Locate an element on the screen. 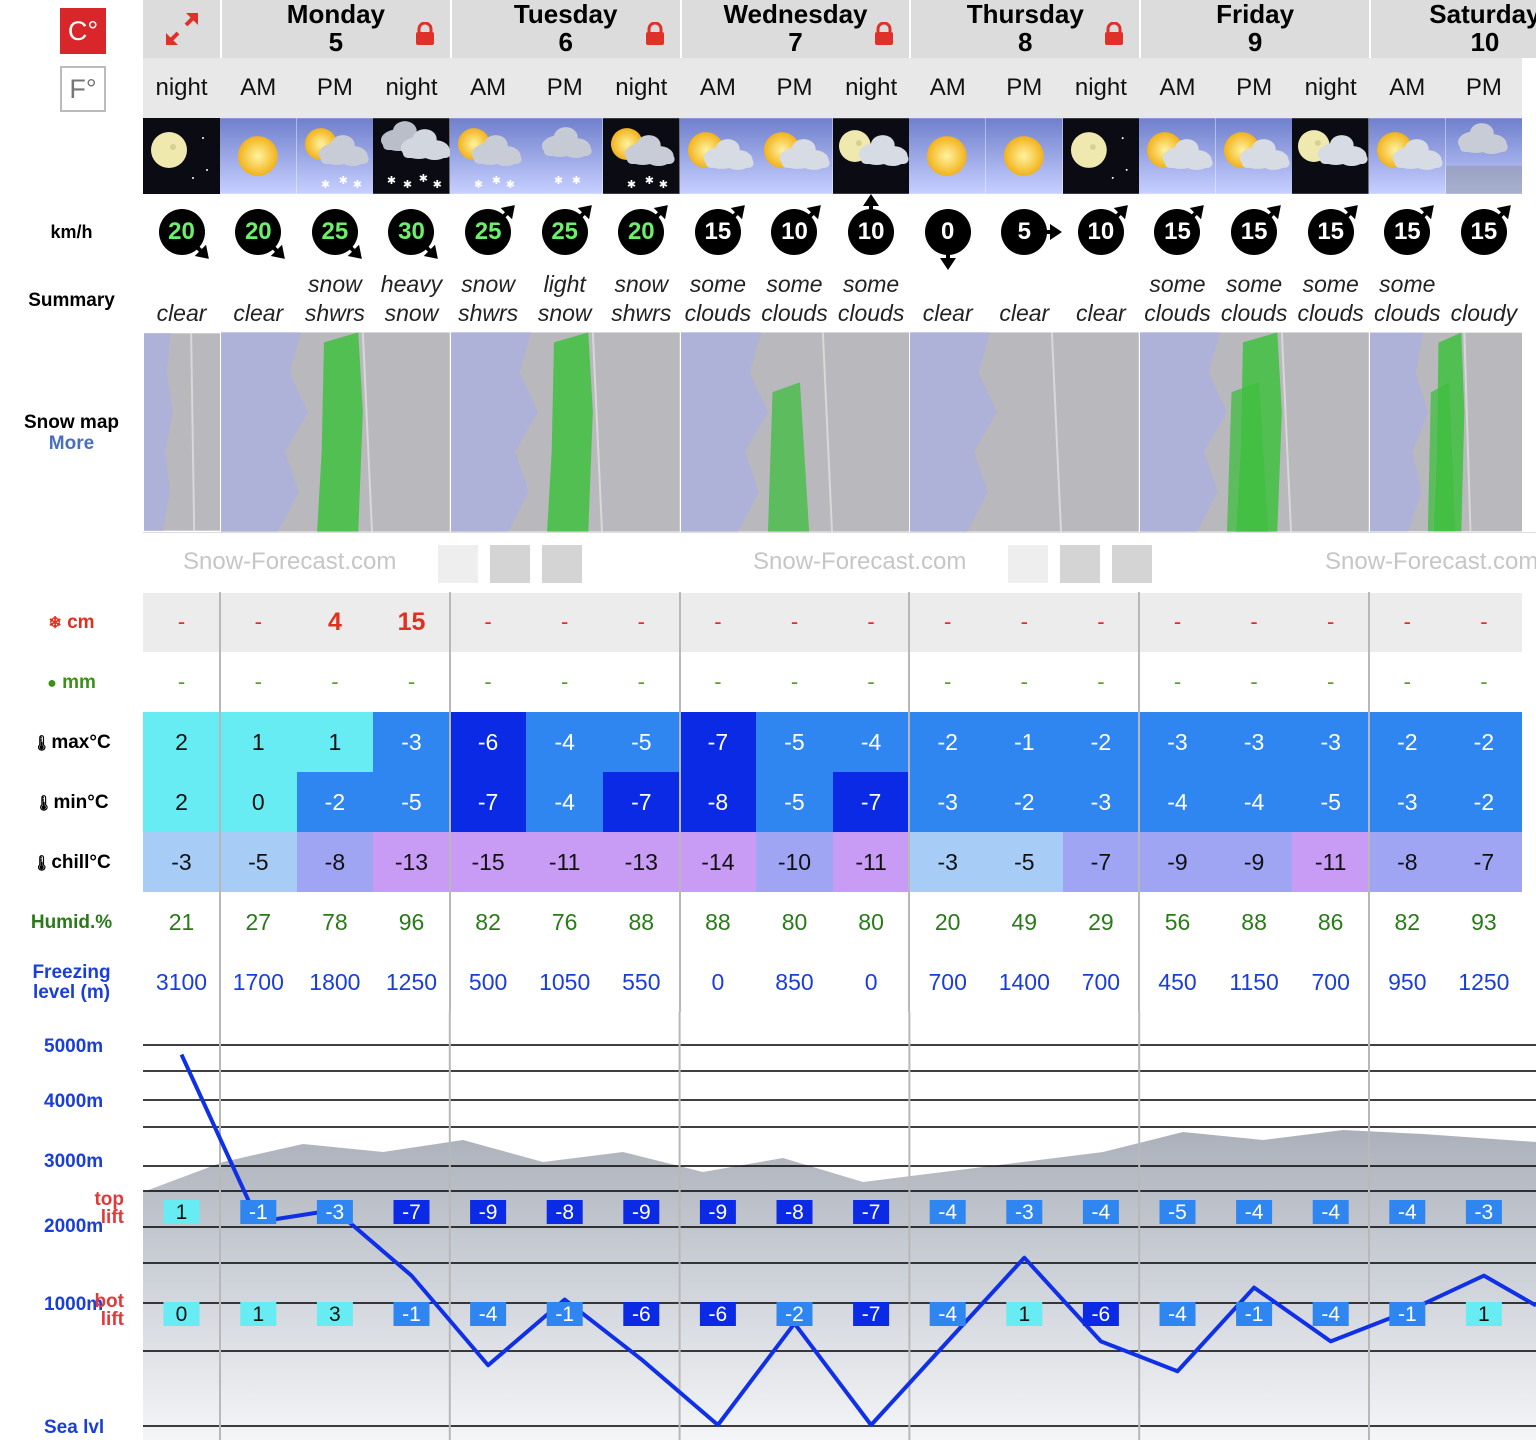 Image resolution: width=1536 pixels, height=1440 pixels. period-pm: PM is located at coordinates (1484, 88).